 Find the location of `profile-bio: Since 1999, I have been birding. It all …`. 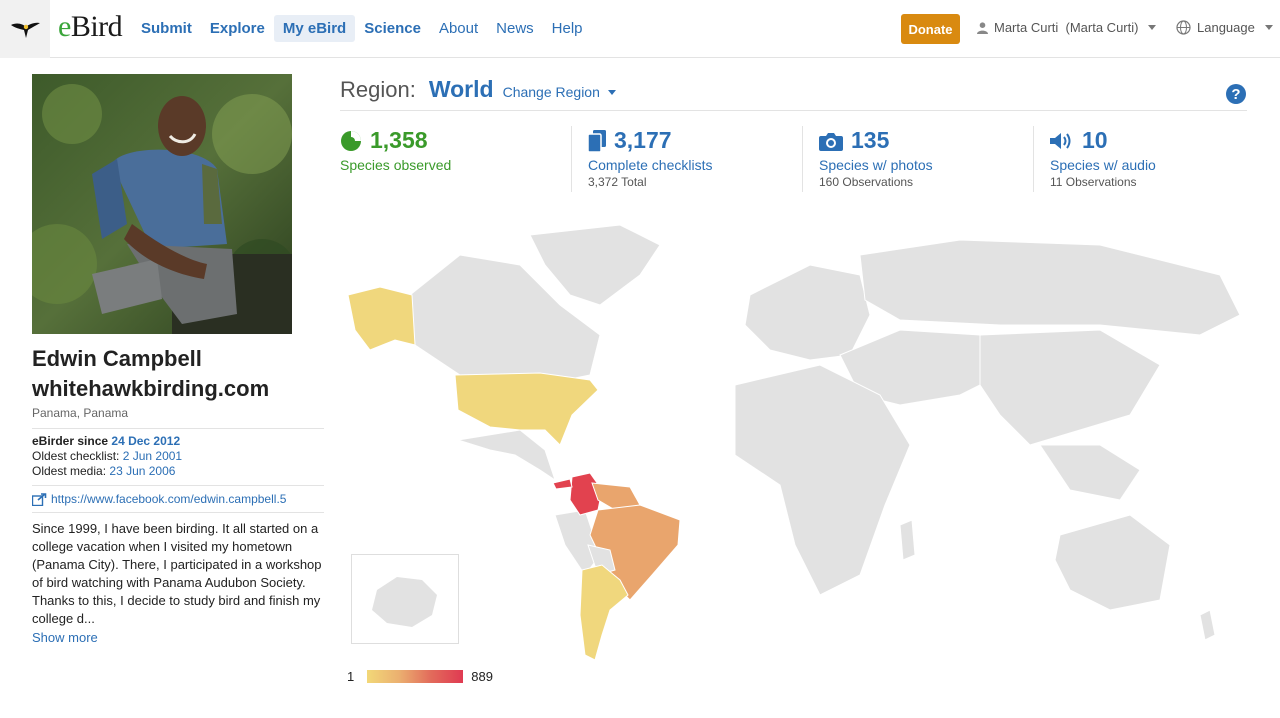

profile-bio: Since 1999, I have been birding. It all … is located at coordinates (177, 573).